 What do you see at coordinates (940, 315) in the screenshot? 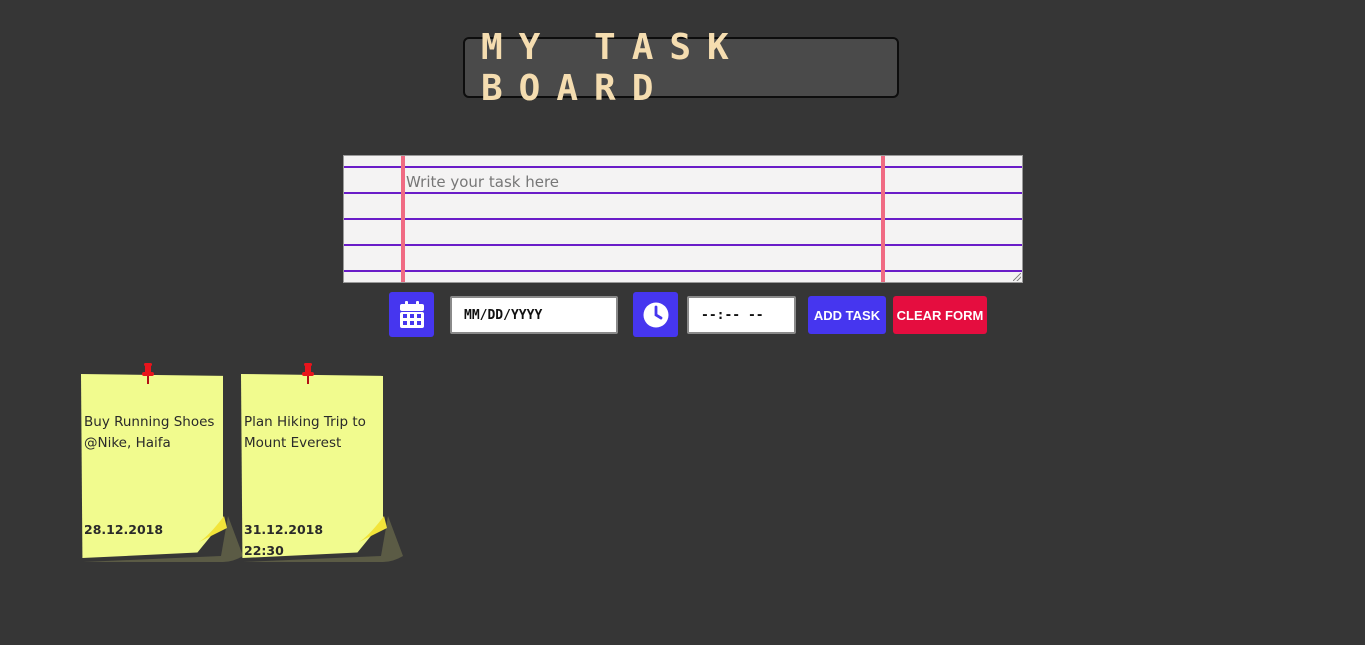
I see `clear-form-button: CLEAR FORM` at bounding box center [940, 315].